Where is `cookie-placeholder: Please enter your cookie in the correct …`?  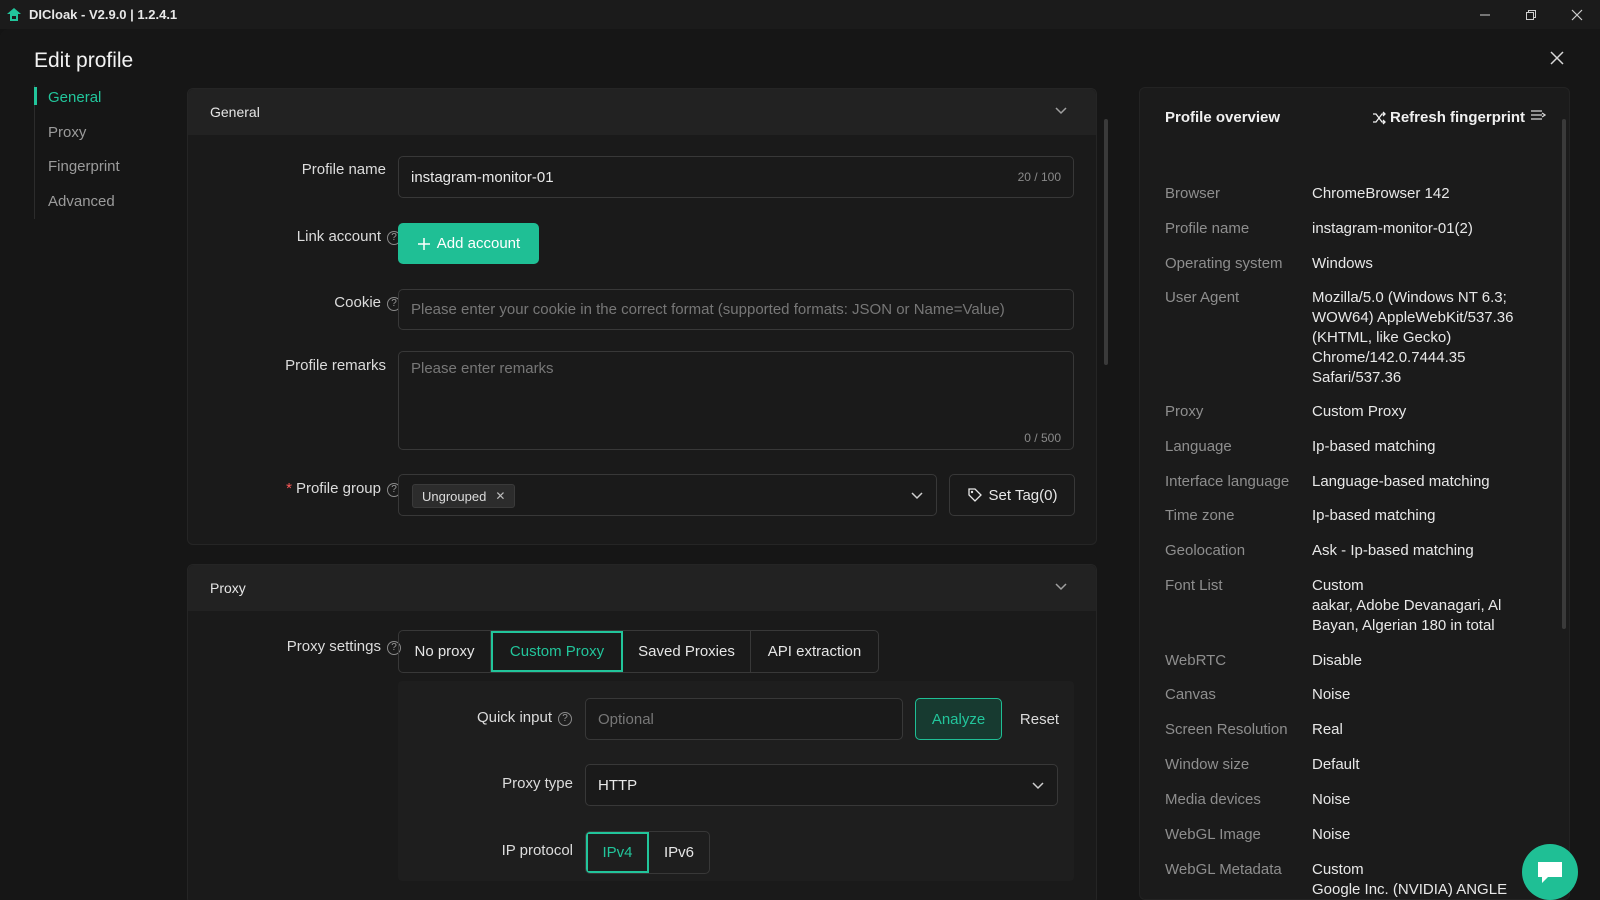
cookie-placeholder: Please enter your cookie in the correct … is located at coordinates (708, 309).